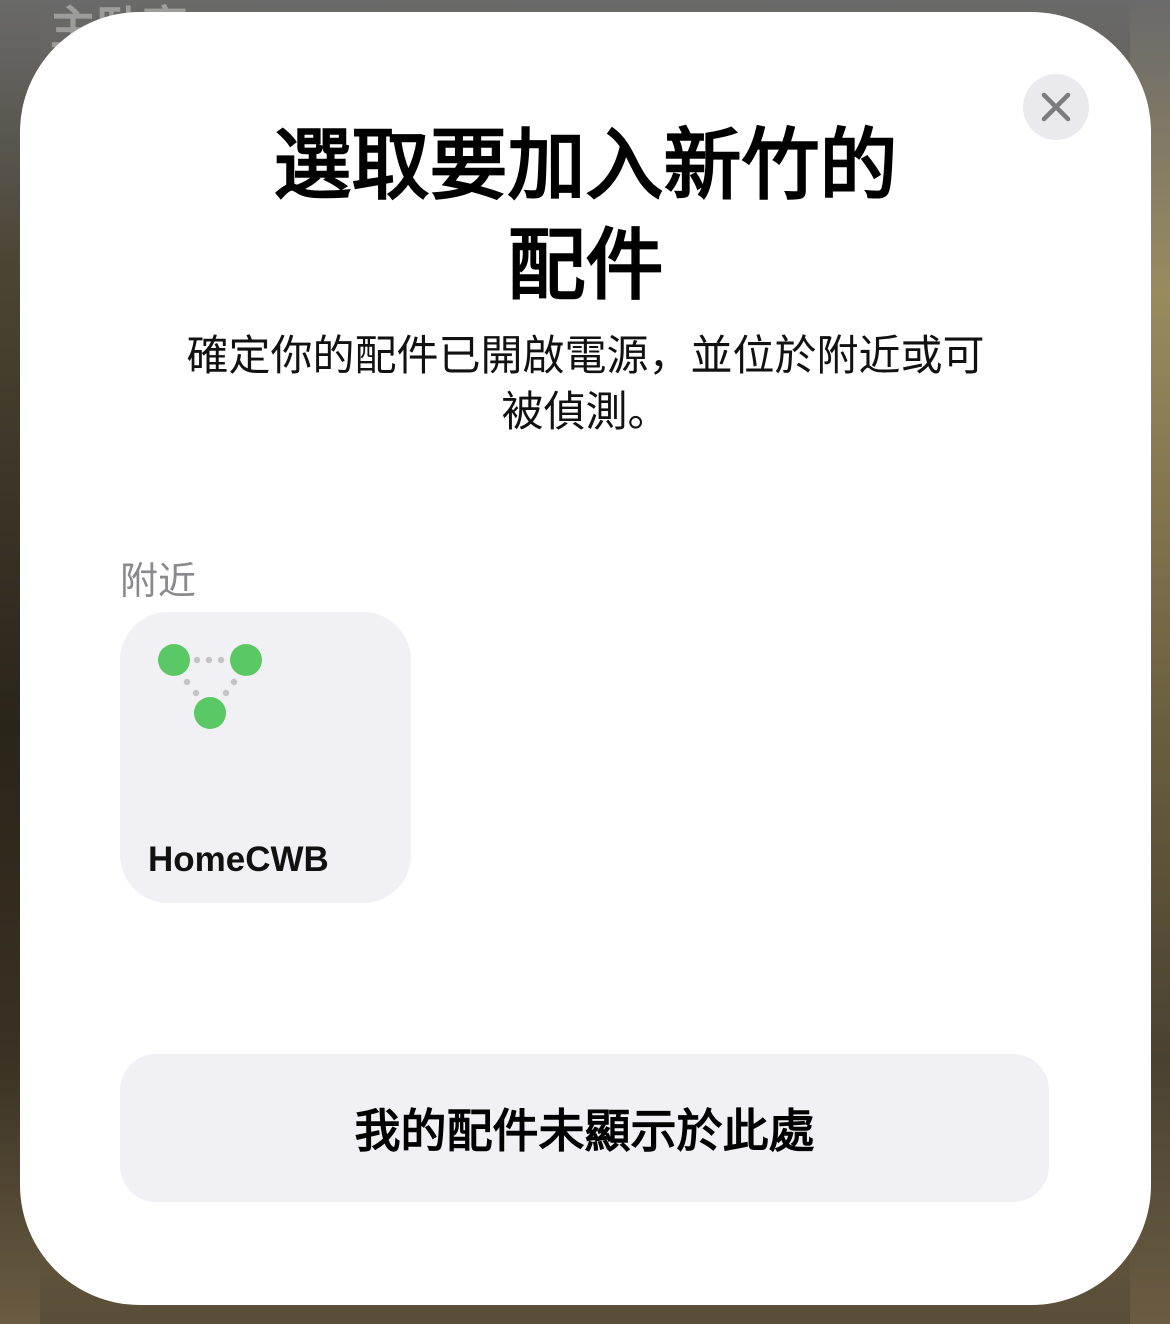 The height and width of the screenshot is (1324, 1170). I want to click on accessory-not-shown-button: 我的配件未顯示於此處, so click(584, 1128).